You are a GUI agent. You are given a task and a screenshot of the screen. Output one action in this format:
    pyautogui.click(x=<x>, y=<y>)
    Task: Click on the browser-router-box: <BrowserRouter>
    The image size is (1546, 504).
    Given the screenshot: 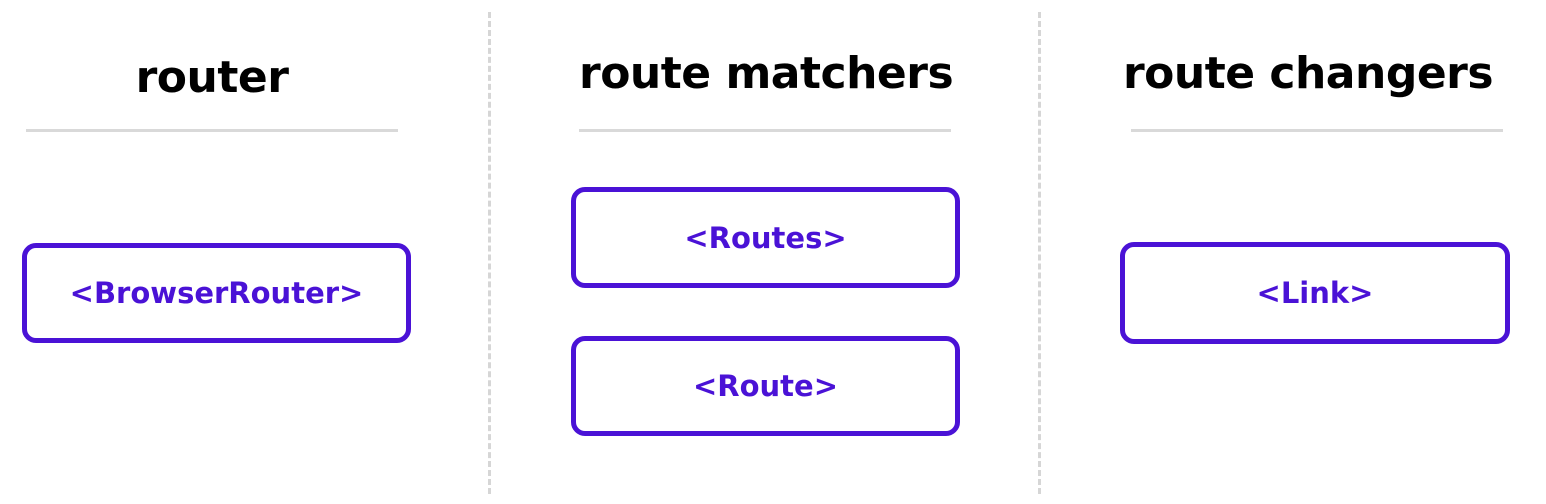 What is the action you would take?
    pyautogui.click(x=216, y=293)
    